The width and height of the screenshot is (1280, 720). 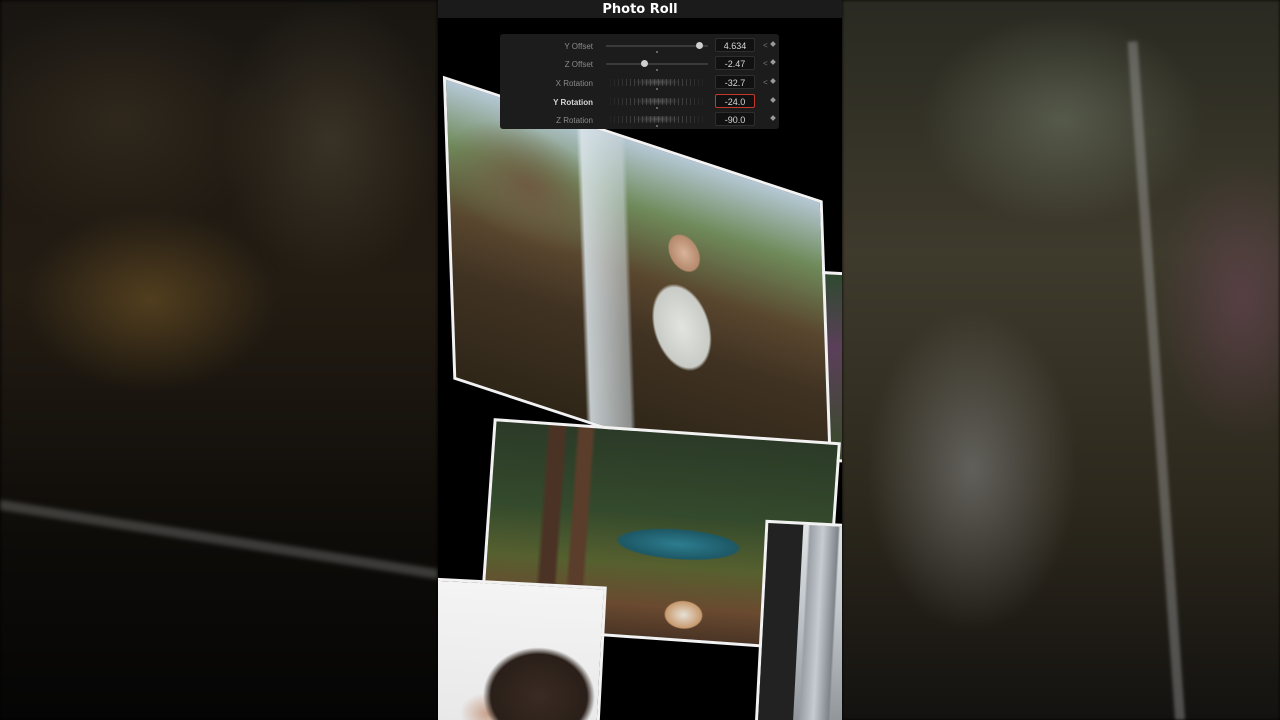 I want to click on z-offset-slider, so click(x=657, y=63).